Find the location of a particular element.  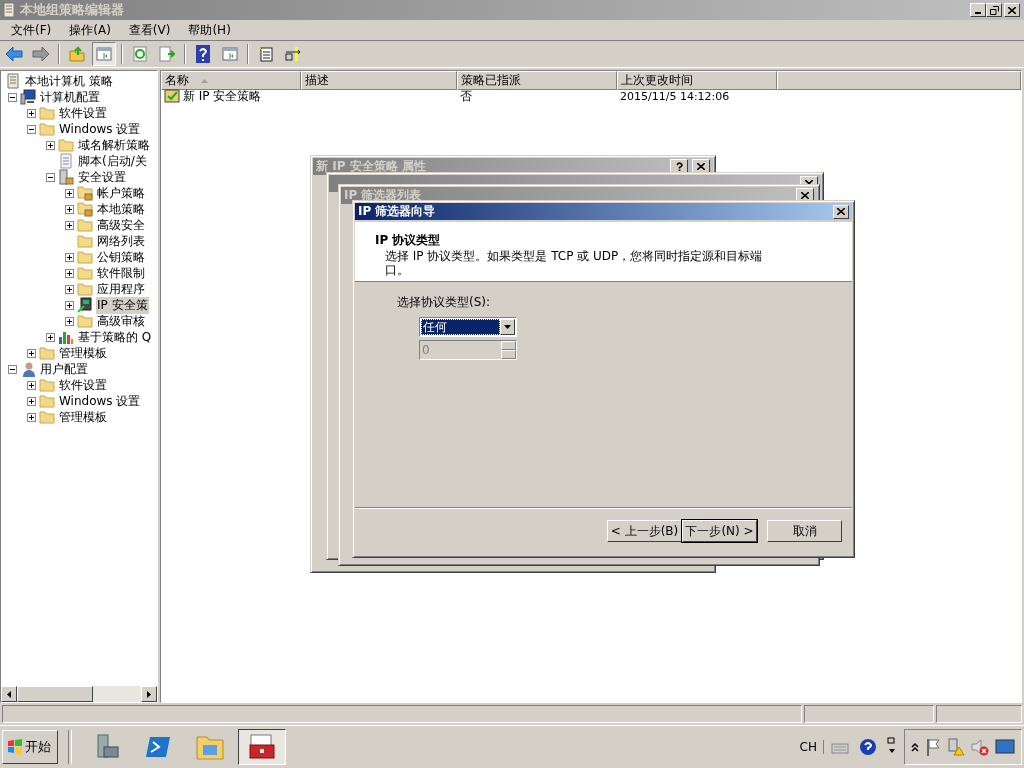

menu-item: 操作(A) is located at coordinates (90, 30).